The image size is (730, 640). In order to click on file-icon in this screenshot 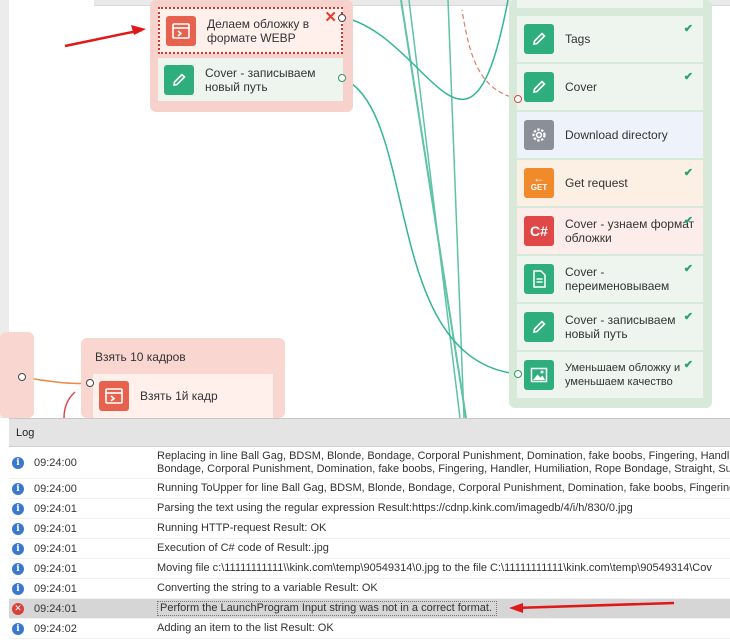, I will do `click(539, 279)`.